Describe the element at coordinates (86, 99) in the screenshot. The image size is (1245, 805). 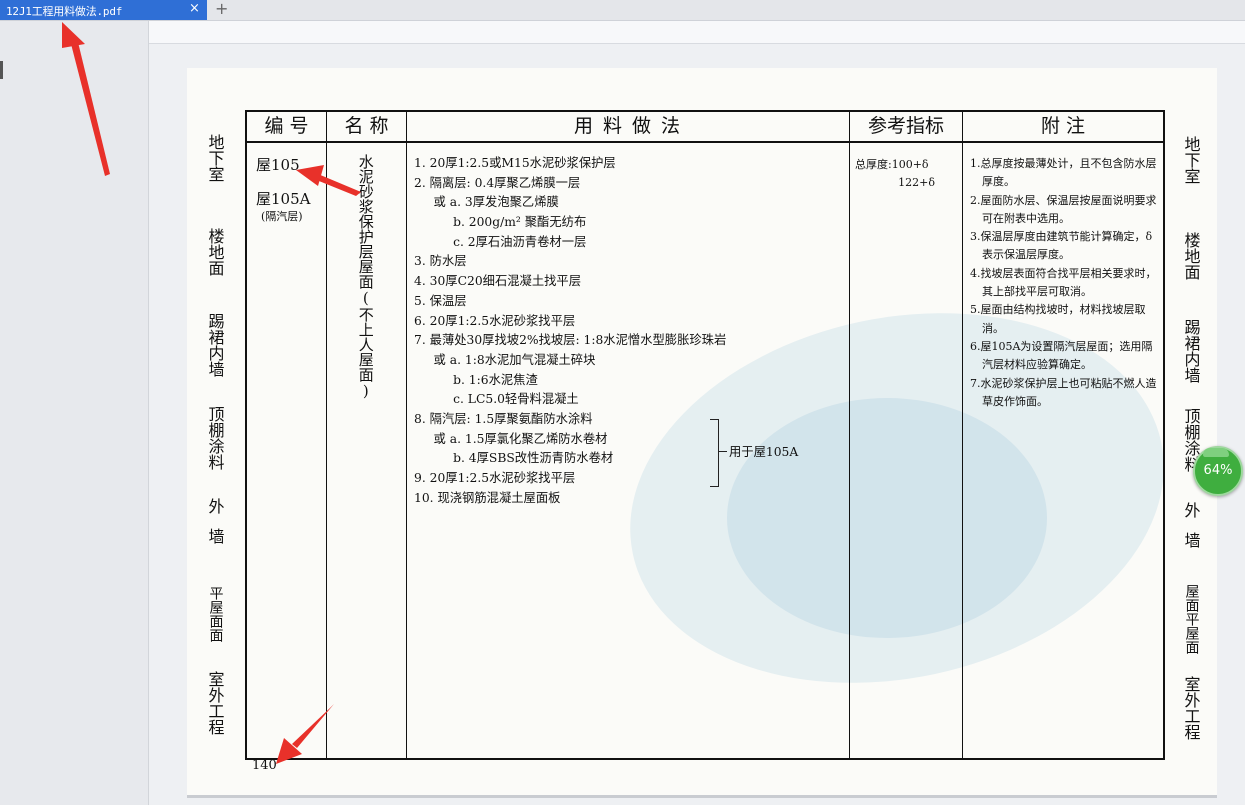
I see `arrow-to-tab-icon` at that location.